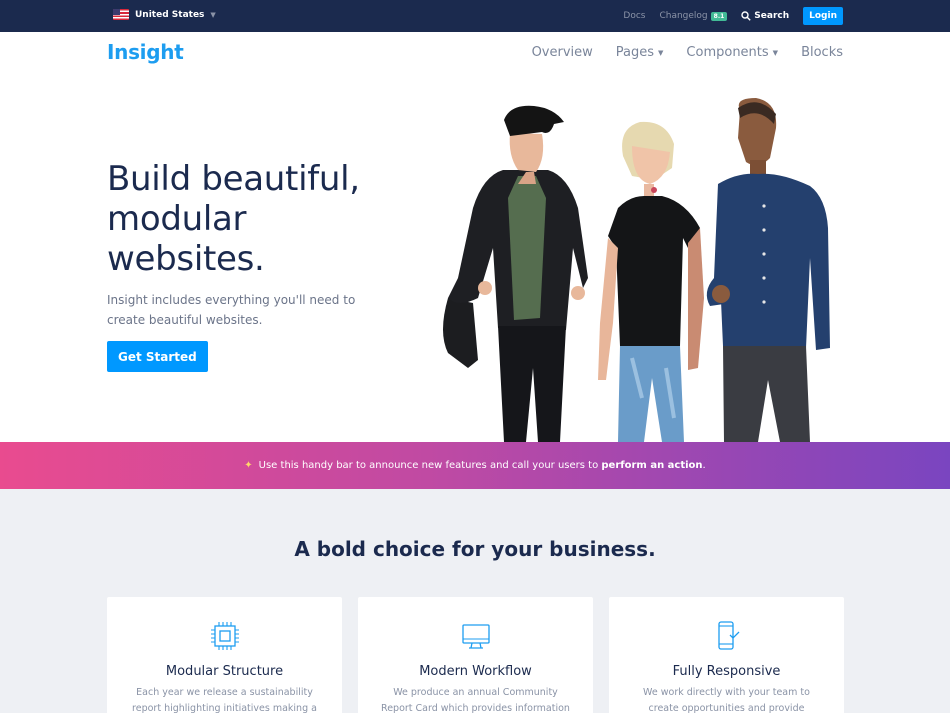  What do you see at coordinates (726, 671) in the screenshot?
I see `feature-card-title: Fully Responsive` at bounding box center [726, 671].